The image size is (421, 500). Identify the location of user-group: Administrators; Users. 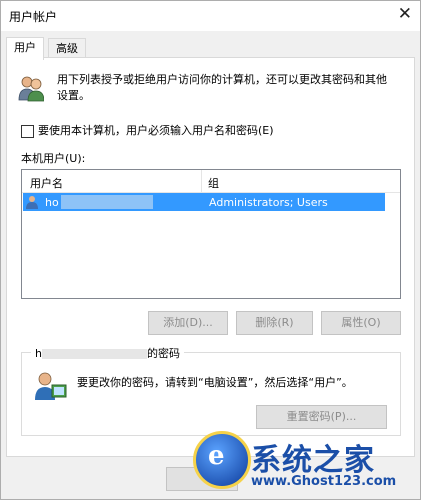
(268, 202).